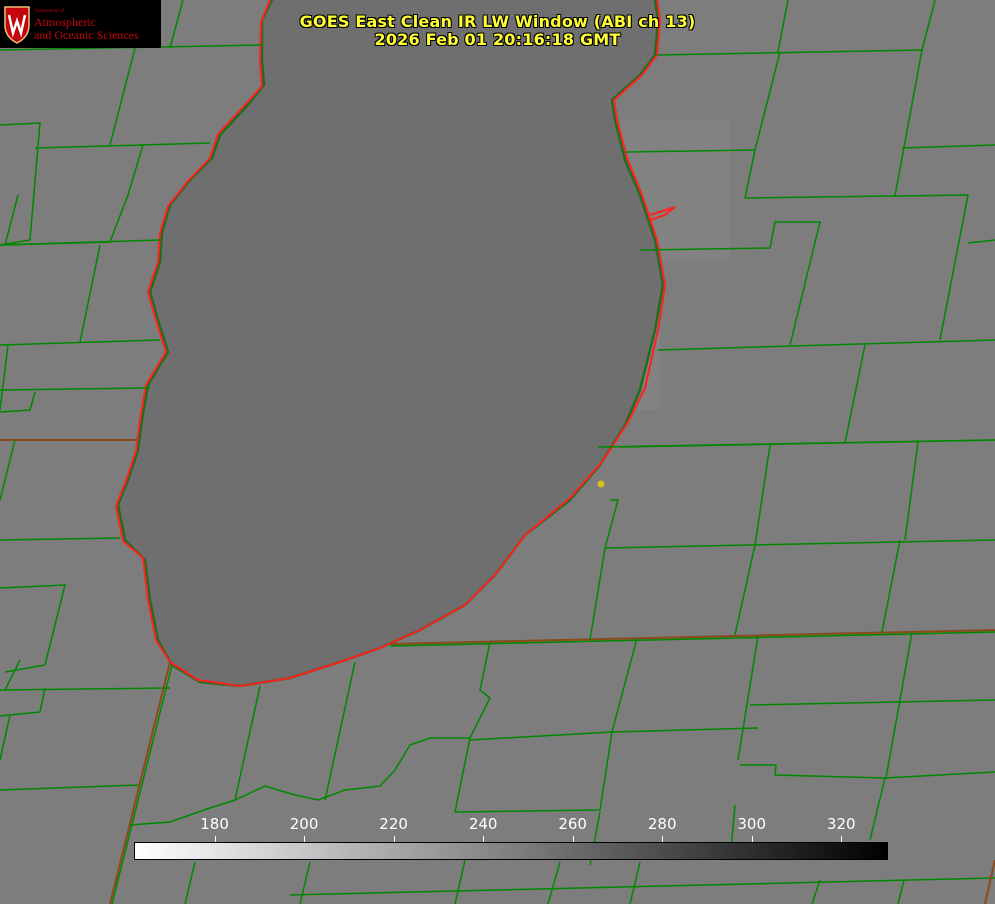  Describe the element at coordinates (497, 39) in the screenshot. I see `image-timestamp: 2026 Feb 01 20:16:18 GMT` at that location.